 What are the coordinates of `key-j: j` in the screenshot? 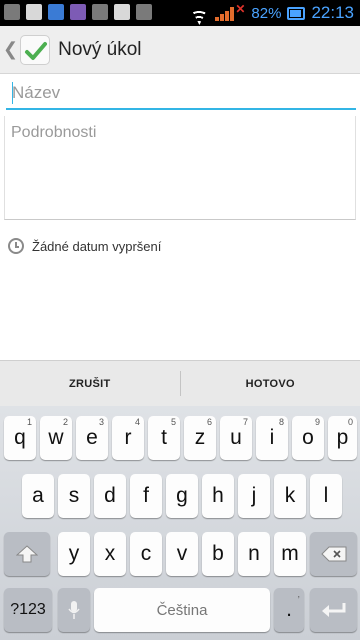 It's located at (254, 496).